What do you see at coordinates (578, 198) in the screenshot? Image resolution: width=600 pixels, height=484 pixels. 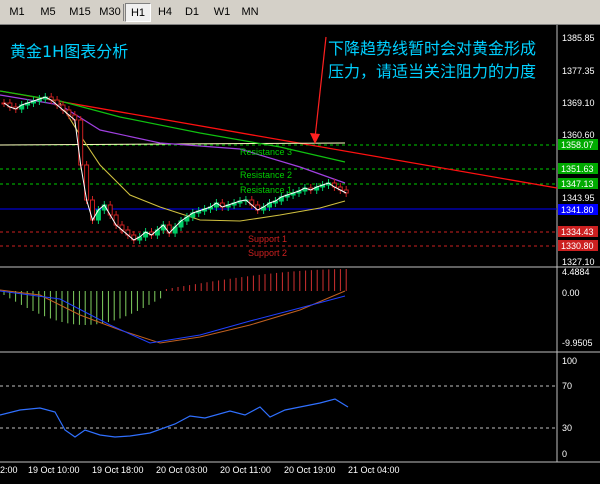 I see `price-tick: 1343.95` at bounding box center [578, 198].